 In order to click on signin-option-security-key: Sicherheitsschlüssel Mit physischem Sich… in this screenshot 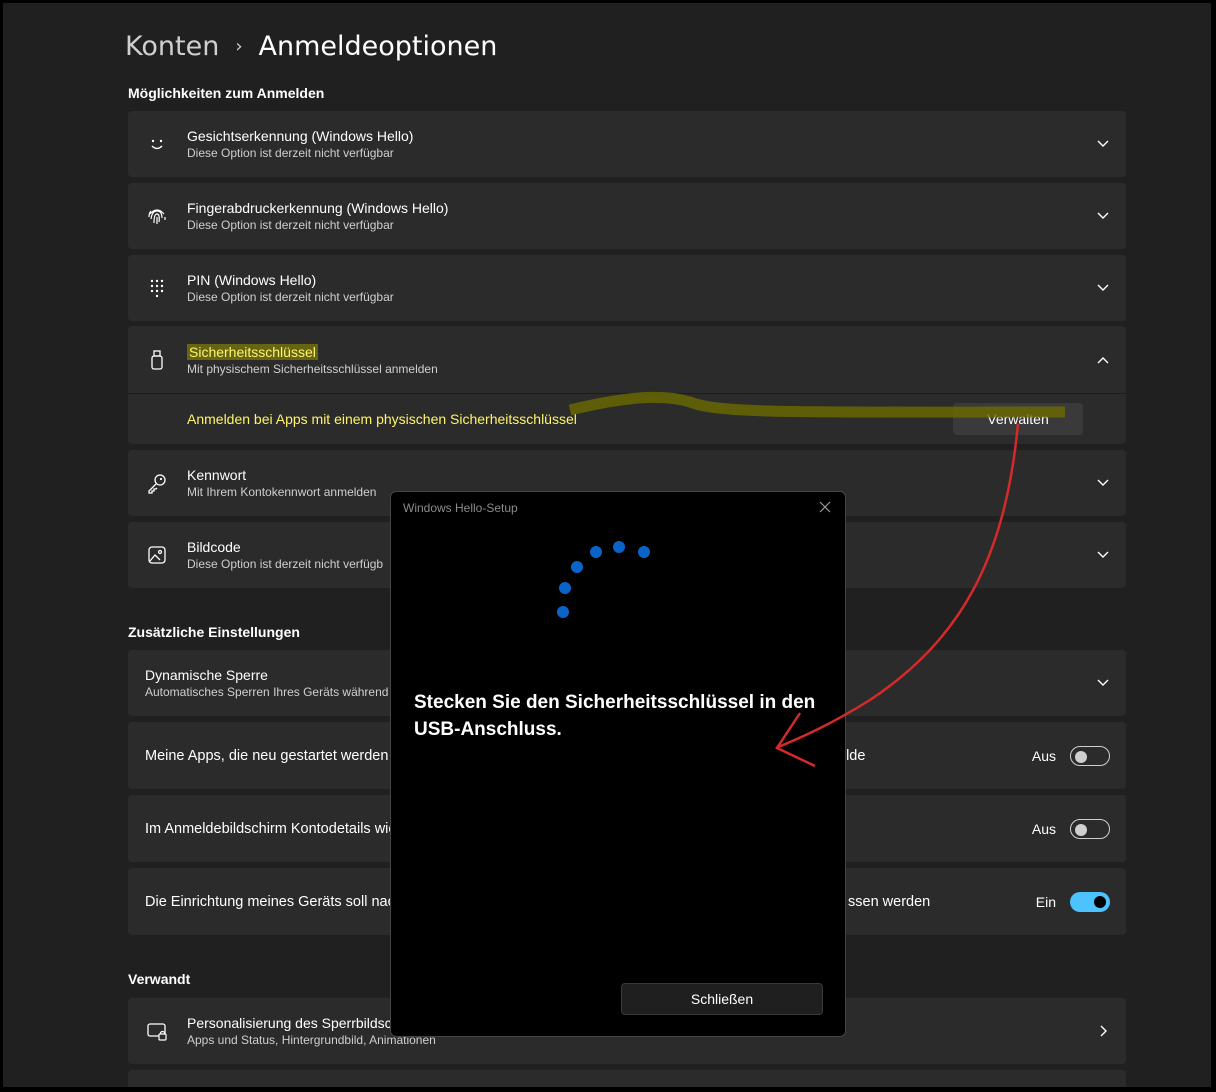, I will do `click(627, 385)`.